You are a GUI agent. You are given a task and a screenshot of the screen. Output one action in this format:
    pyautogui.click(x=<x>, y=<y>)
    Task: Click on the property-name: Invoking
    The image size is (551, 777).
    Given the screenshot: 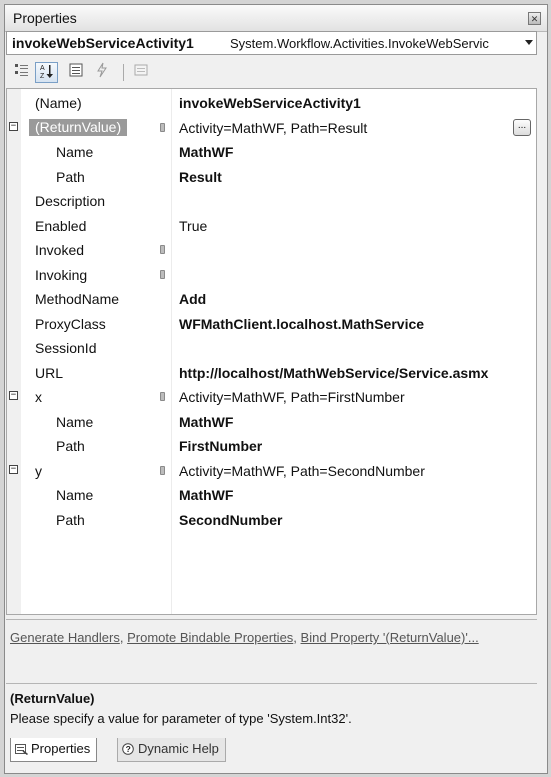 What is the action you would take?
    pyautogui.click(x=61, y=275)
    